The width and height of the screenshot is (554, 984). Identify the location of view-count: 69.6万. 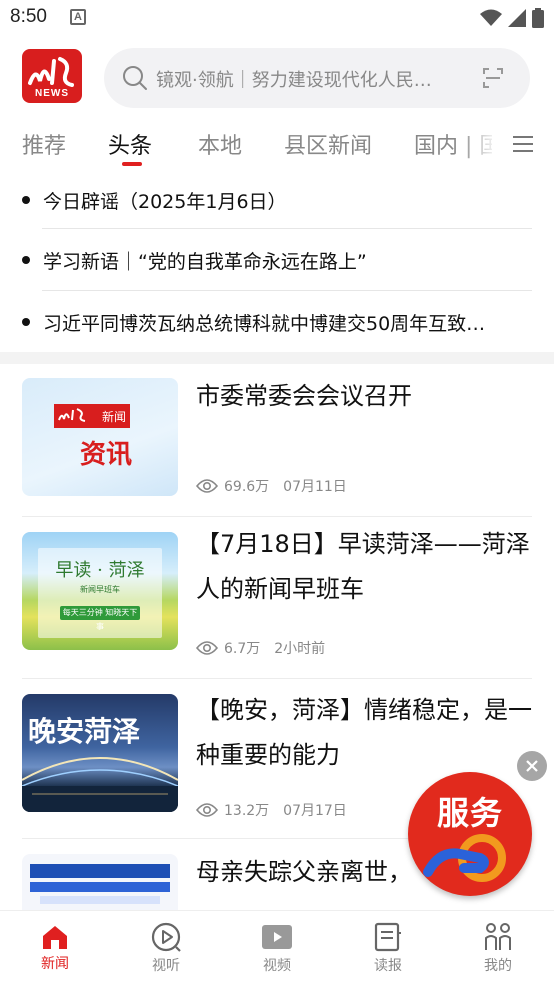
(247, 487).